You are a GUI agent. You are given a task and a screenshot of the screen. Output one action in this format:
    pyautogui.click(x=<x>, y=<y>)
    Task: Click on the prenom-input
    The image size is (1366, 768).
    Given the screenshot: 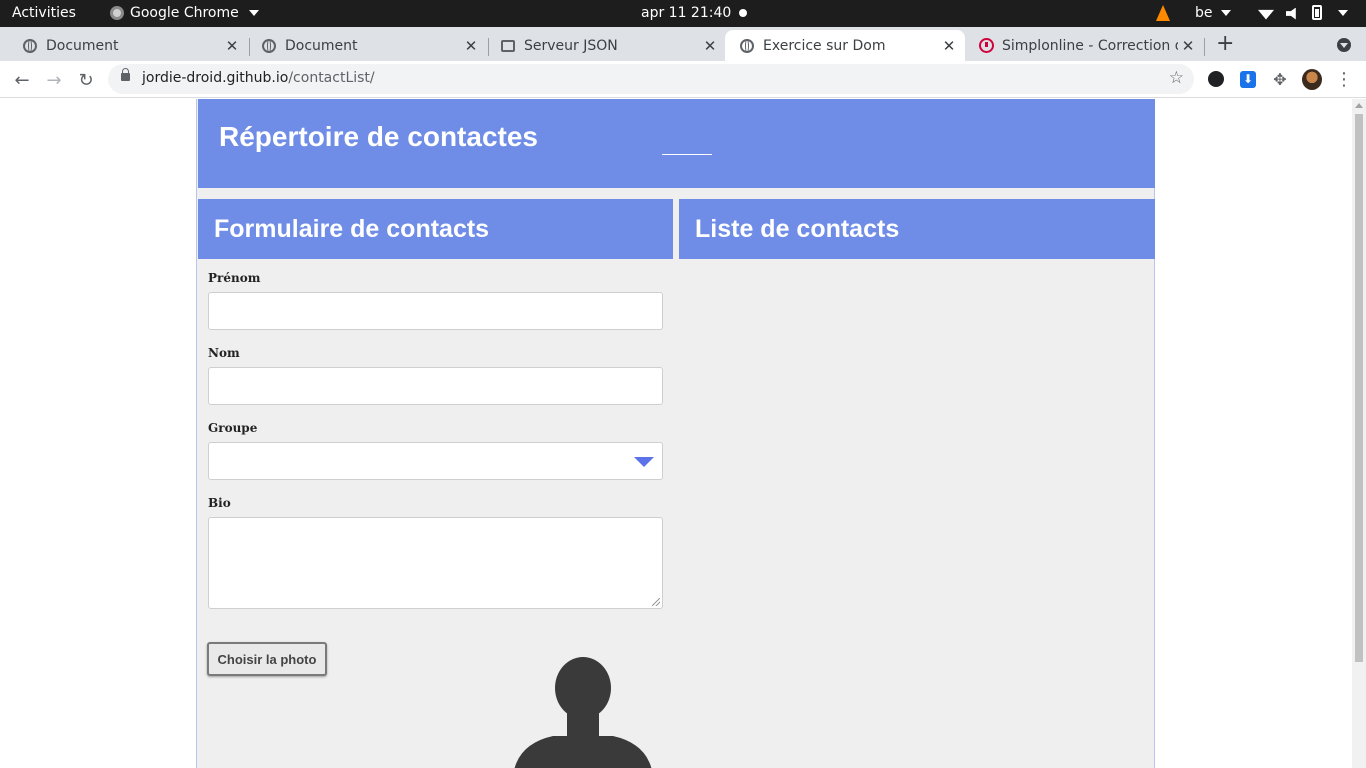 What is the action you would take?
    pyautogui.click(x=435, y=311)
    